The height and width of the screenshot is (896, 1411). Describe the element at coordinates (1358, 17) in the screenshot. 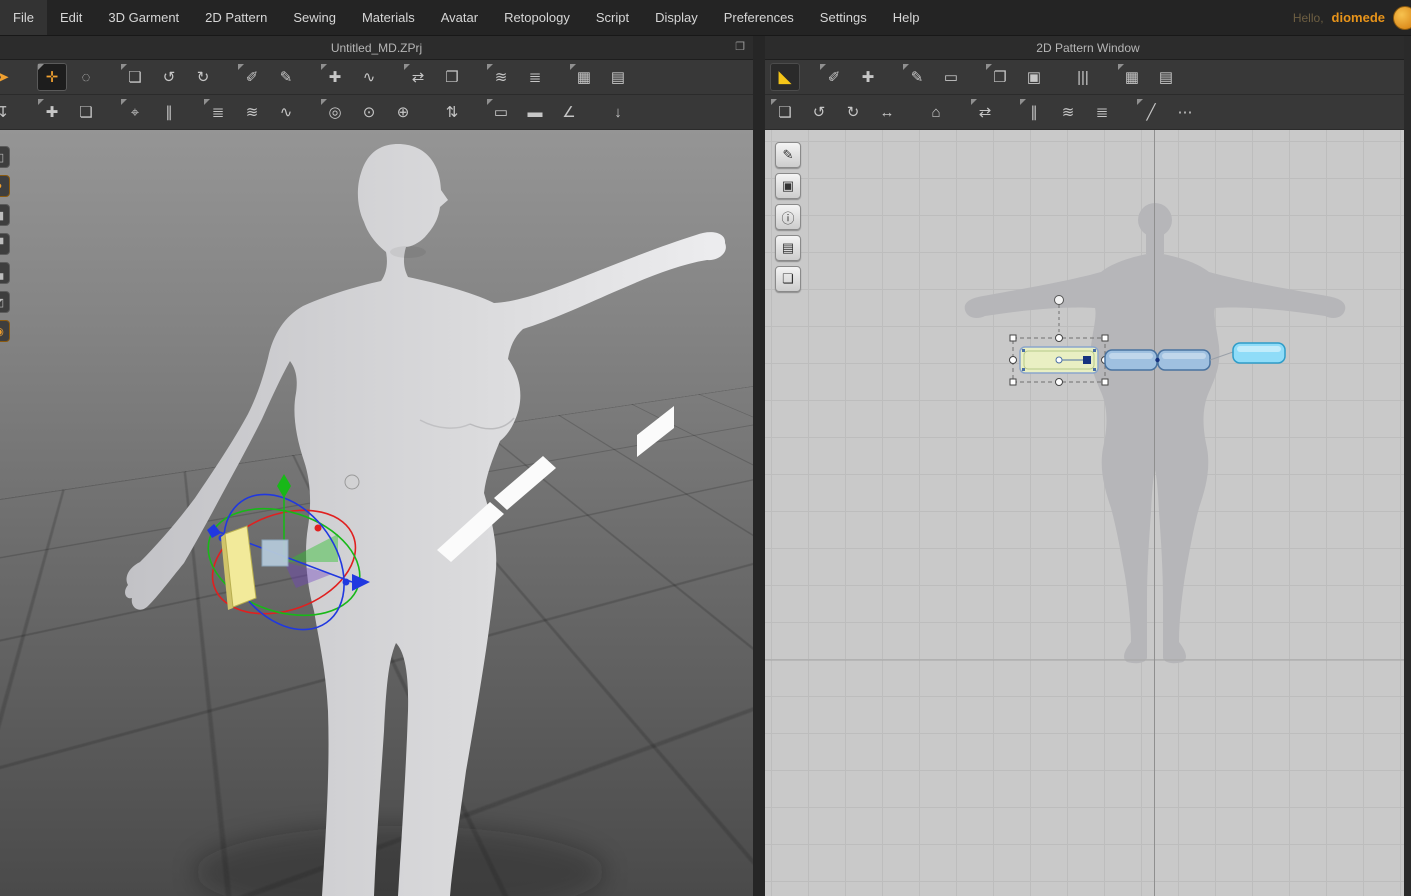

I see `username-label: diomede` at that location.